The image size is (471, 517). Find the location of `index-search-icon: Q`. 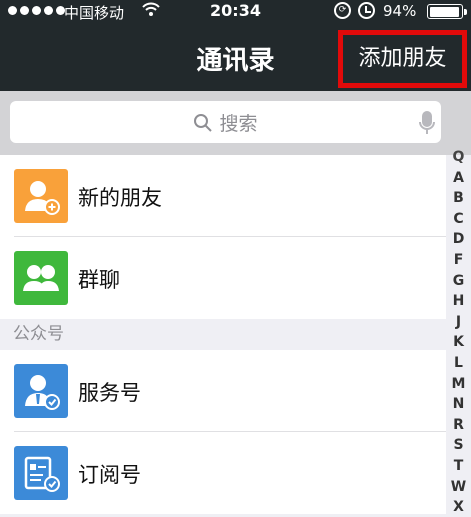

index-search-icon: Q is located at coordinates (458, 157).